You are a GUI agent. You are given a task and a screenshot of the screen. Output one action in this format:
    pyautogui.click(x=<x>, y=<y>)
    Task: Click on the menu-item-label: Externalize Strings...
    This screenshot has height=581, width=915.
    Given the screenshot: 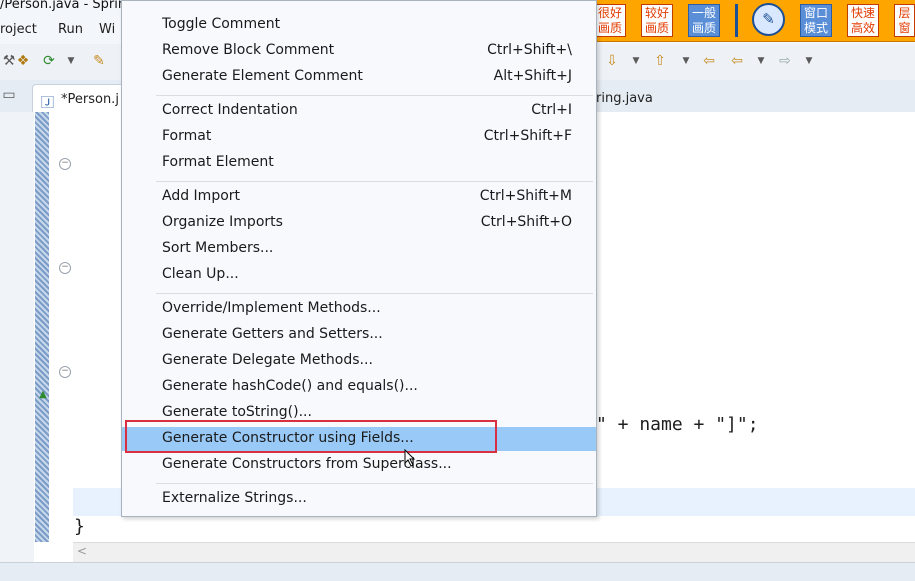 What is the action you would take?
    pyautogui.click(x=234, y=498)
    